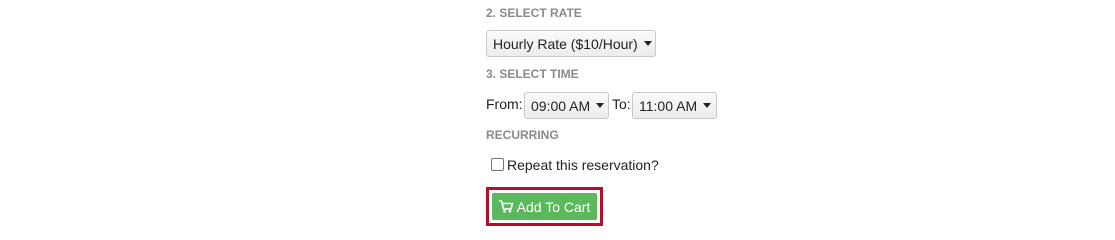 This screenshot has width=1115, height=240. Describe the element at coordinates (553, 206) in the screenshot. I see `add-to-cart-label: Add To Cart` at that location.